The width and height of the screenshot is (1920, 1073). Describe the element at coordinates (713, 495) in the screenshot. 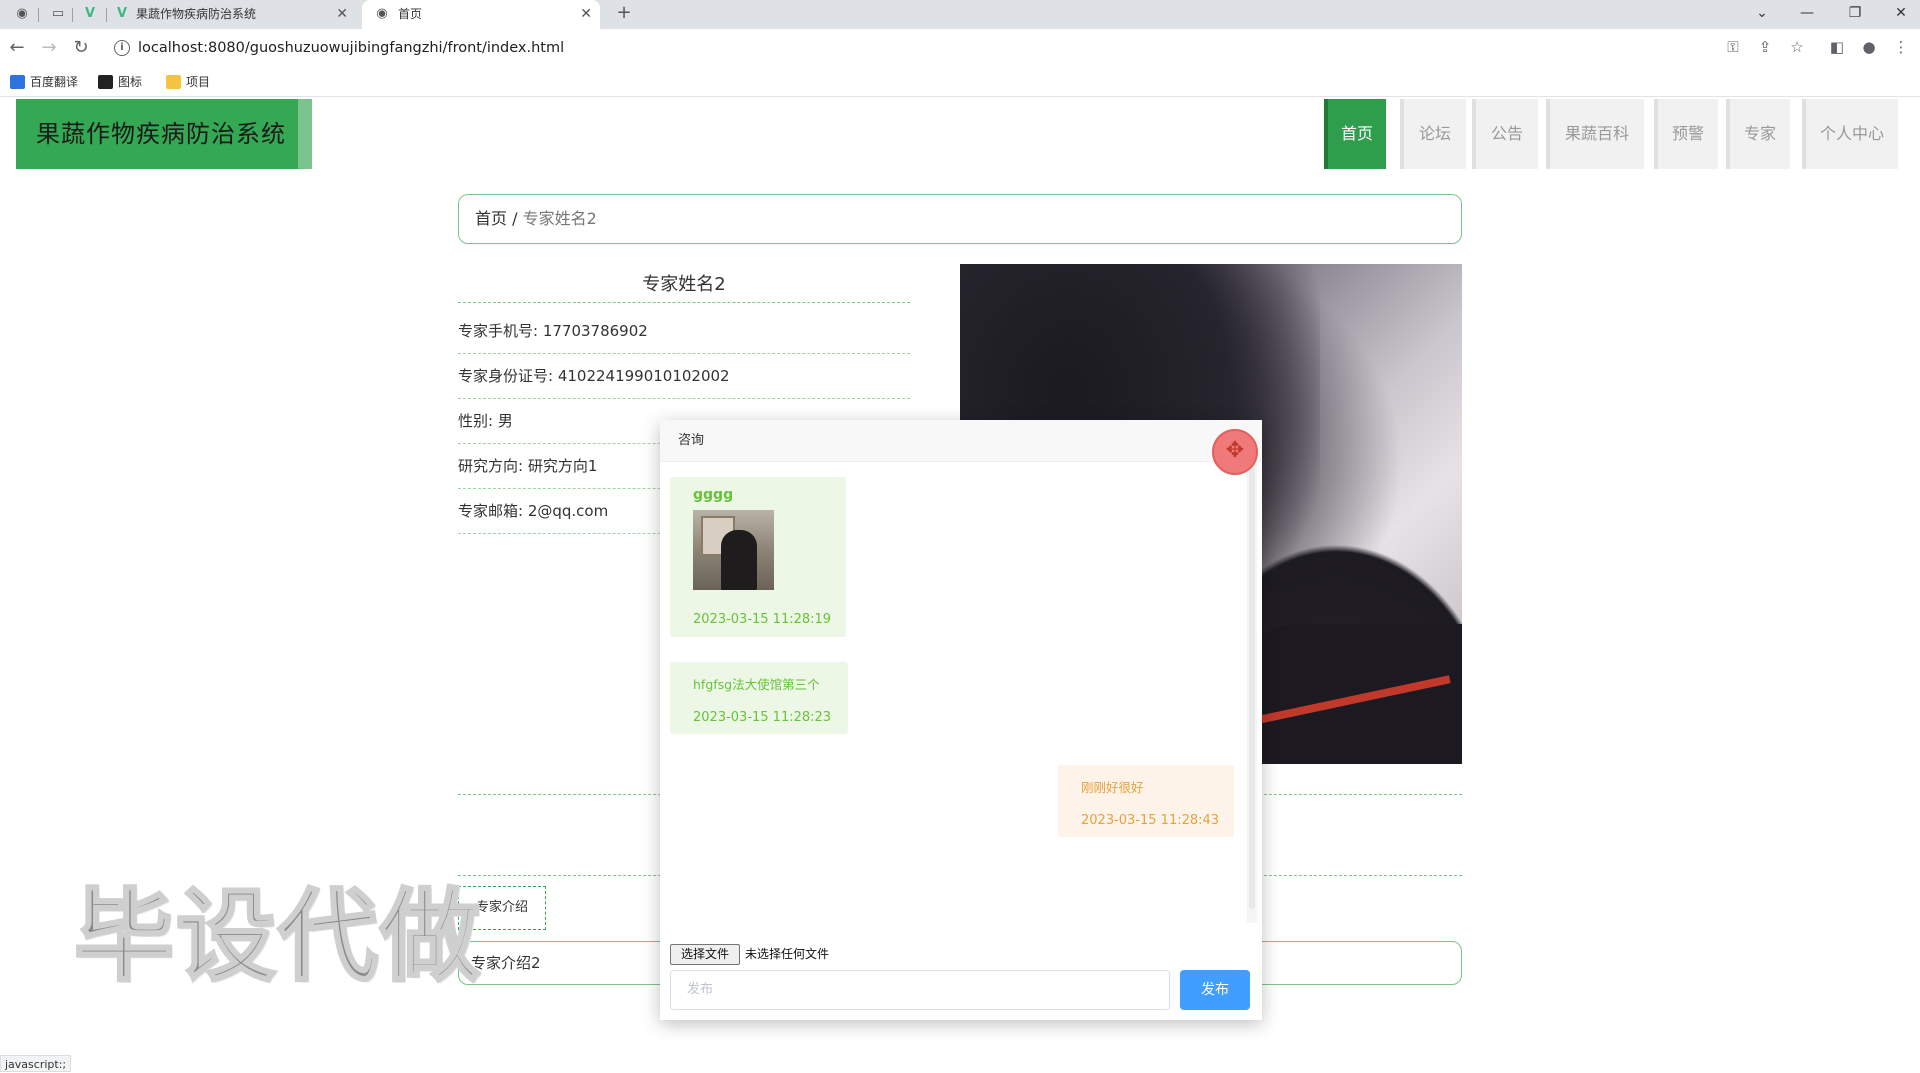

I see `message-sender: gggg` at that location.